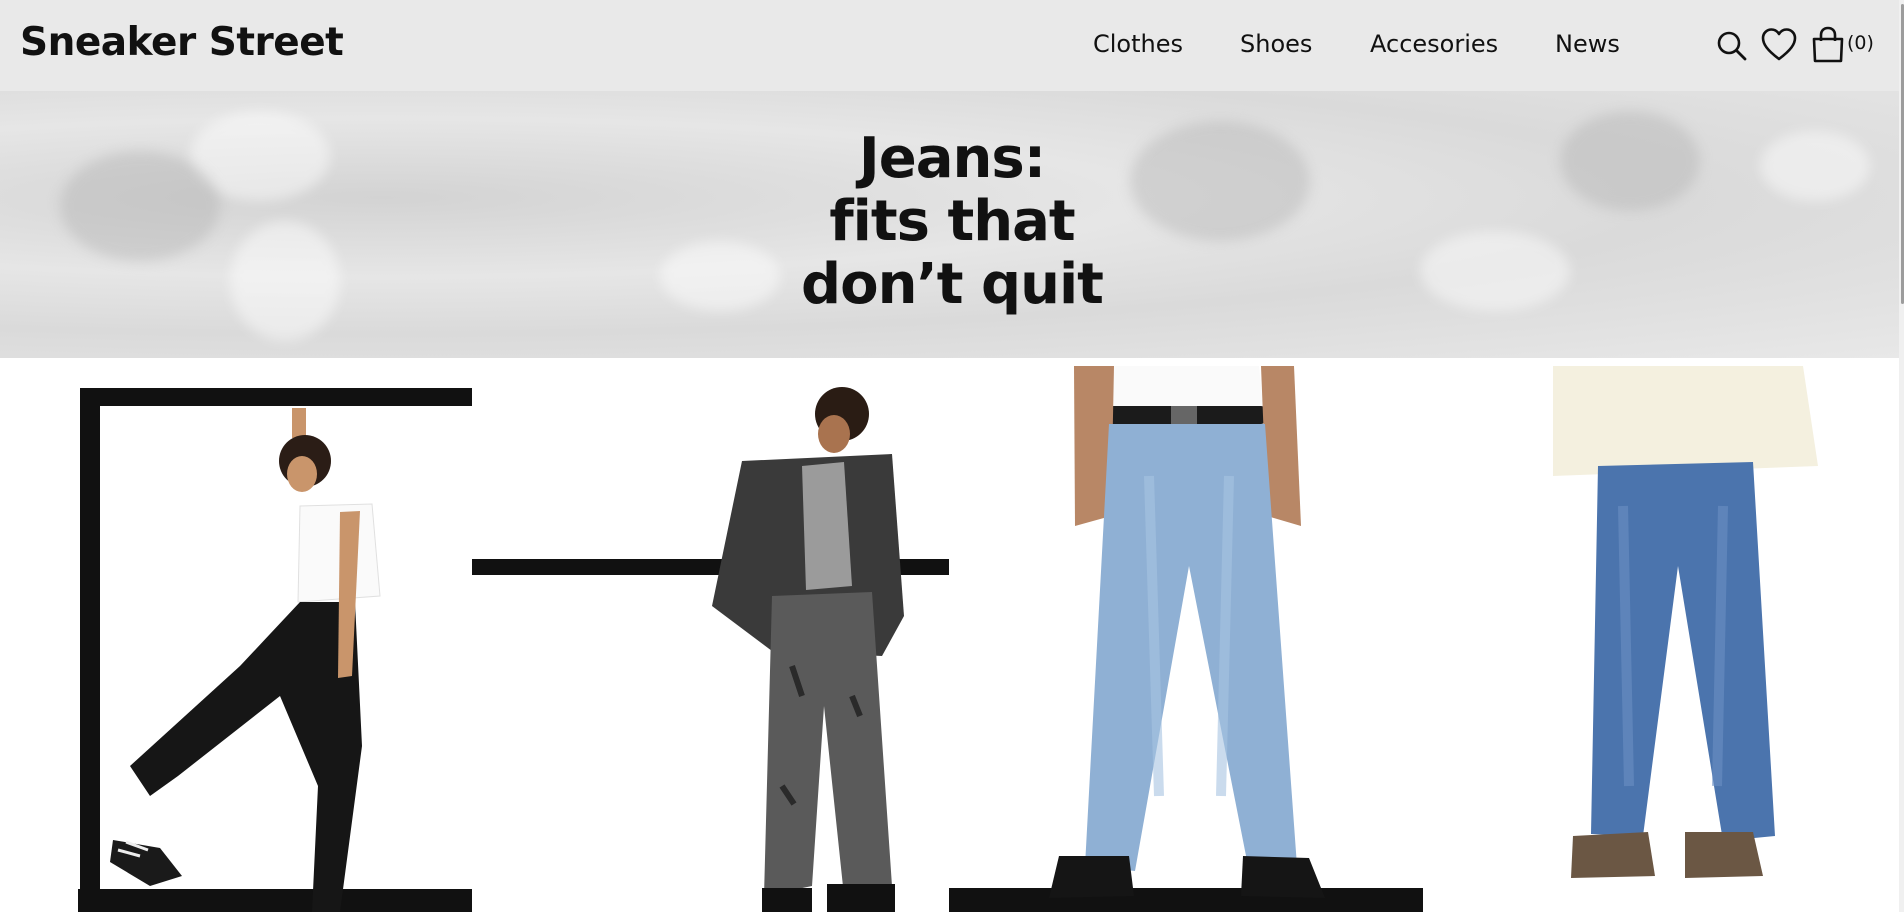  What do you see at coordinates (1276, 44) in the screenshot?
I see `nav-link-shoes: Shoes` at bounding box center [1276, 44].